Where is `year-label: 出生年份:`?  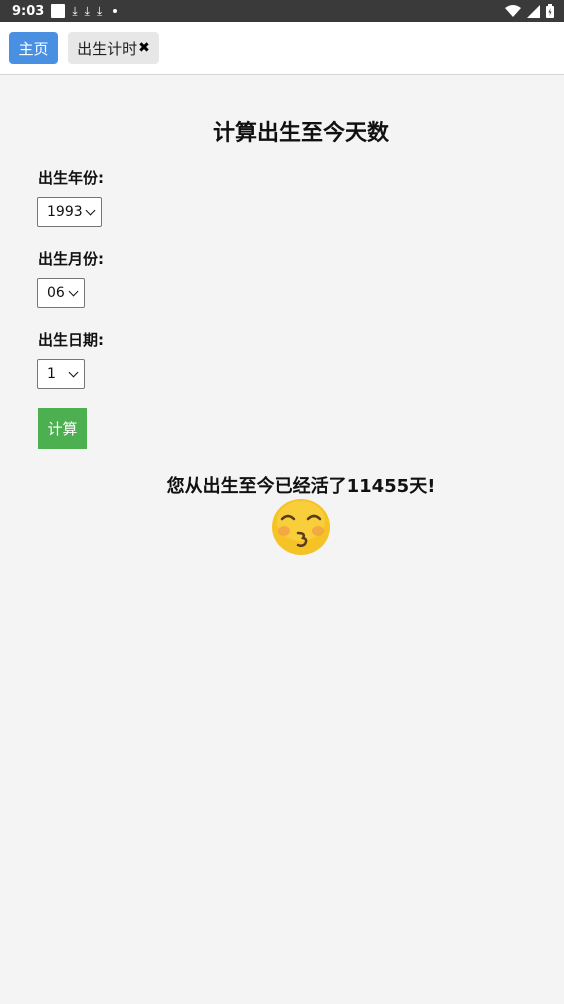 year-label: 出生年份: is located at coordinates (71, 178).